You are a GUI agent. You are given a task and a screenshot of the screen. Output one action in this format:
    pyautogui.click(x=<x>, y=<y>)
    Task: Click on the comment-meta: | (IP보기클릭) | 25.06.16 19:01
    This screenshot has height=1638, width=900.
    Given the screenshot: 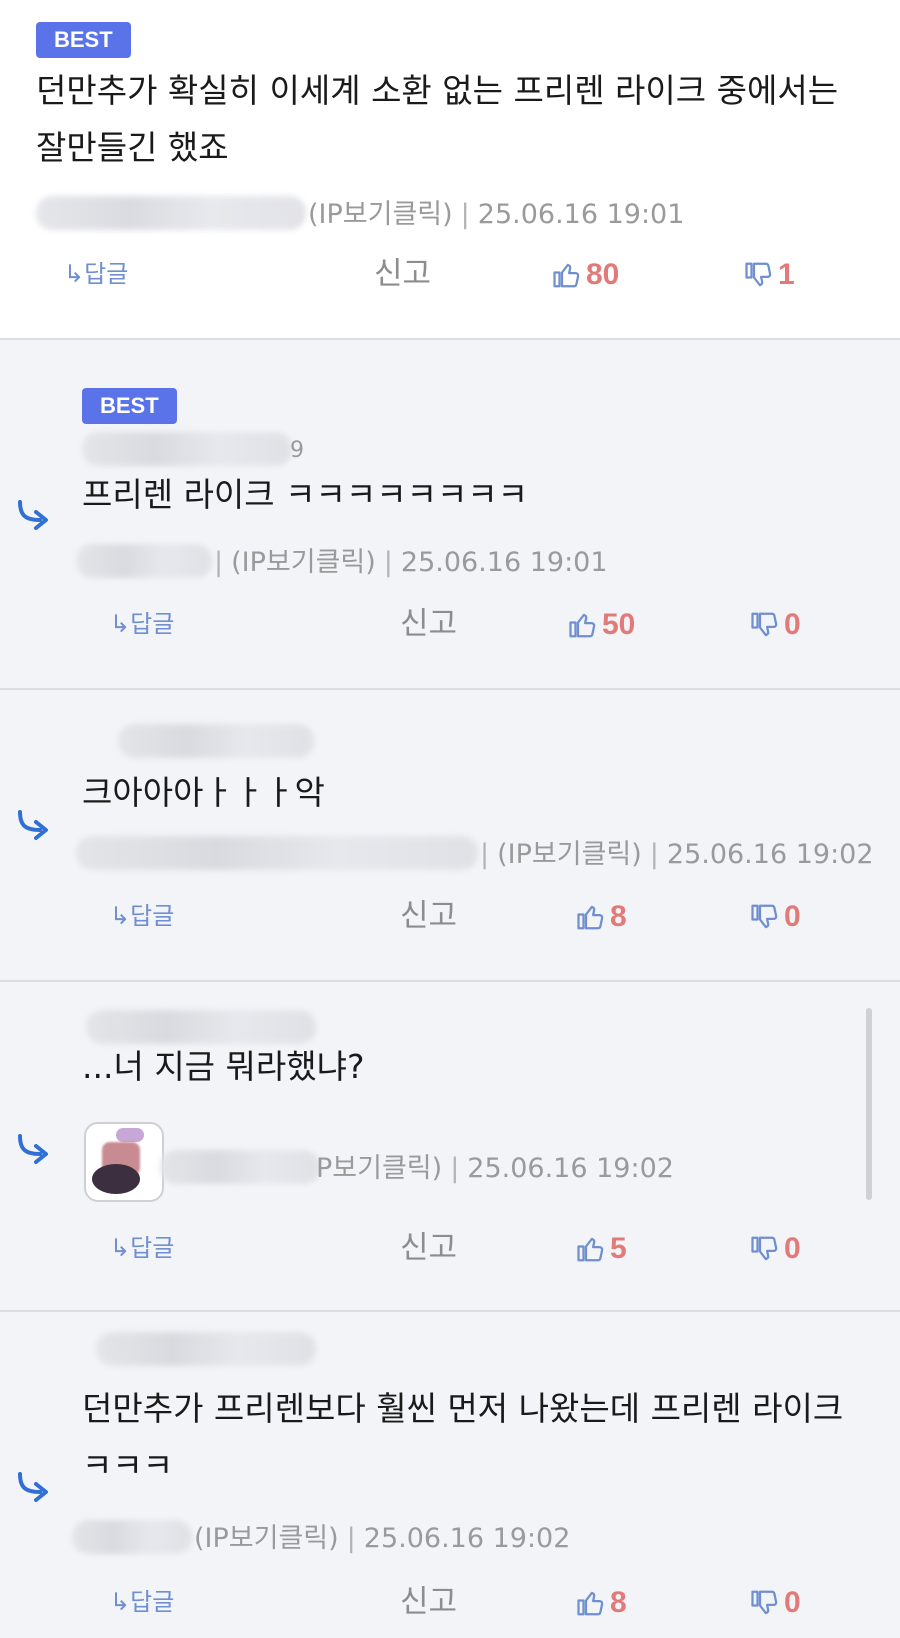 What is the action you would take?
    pyautogui.click(x=411, y=562)
    